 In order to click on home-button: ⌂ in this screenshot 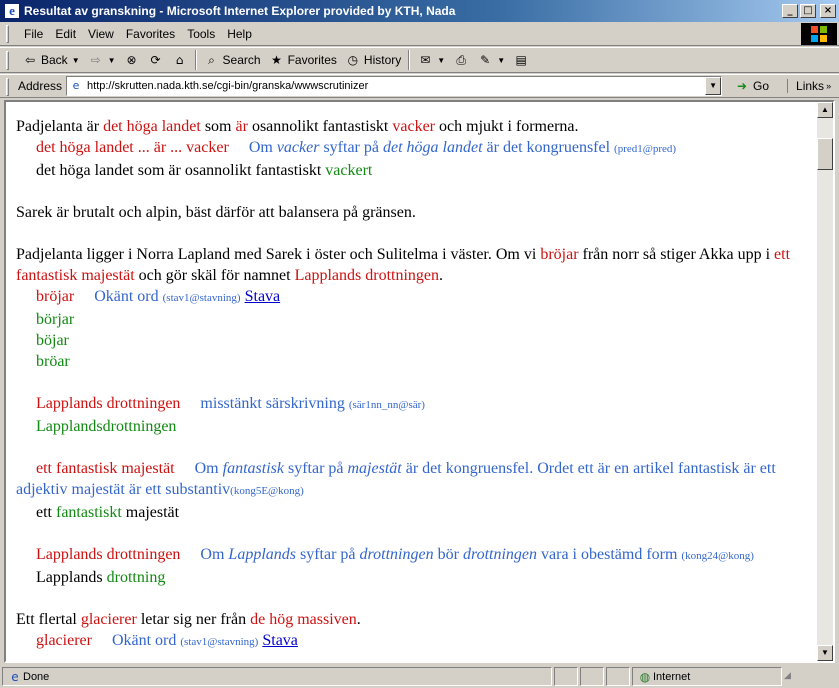, I will do `click(180, 60)`.